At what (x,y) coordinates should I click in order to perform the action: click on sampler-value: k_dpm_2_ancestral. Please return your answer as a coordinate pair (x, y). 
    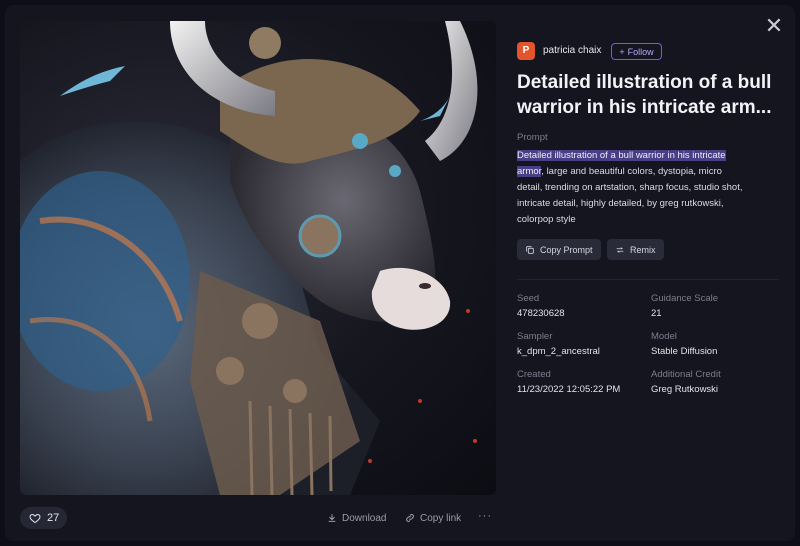
    Looking at the image, I should click on (558, 351).